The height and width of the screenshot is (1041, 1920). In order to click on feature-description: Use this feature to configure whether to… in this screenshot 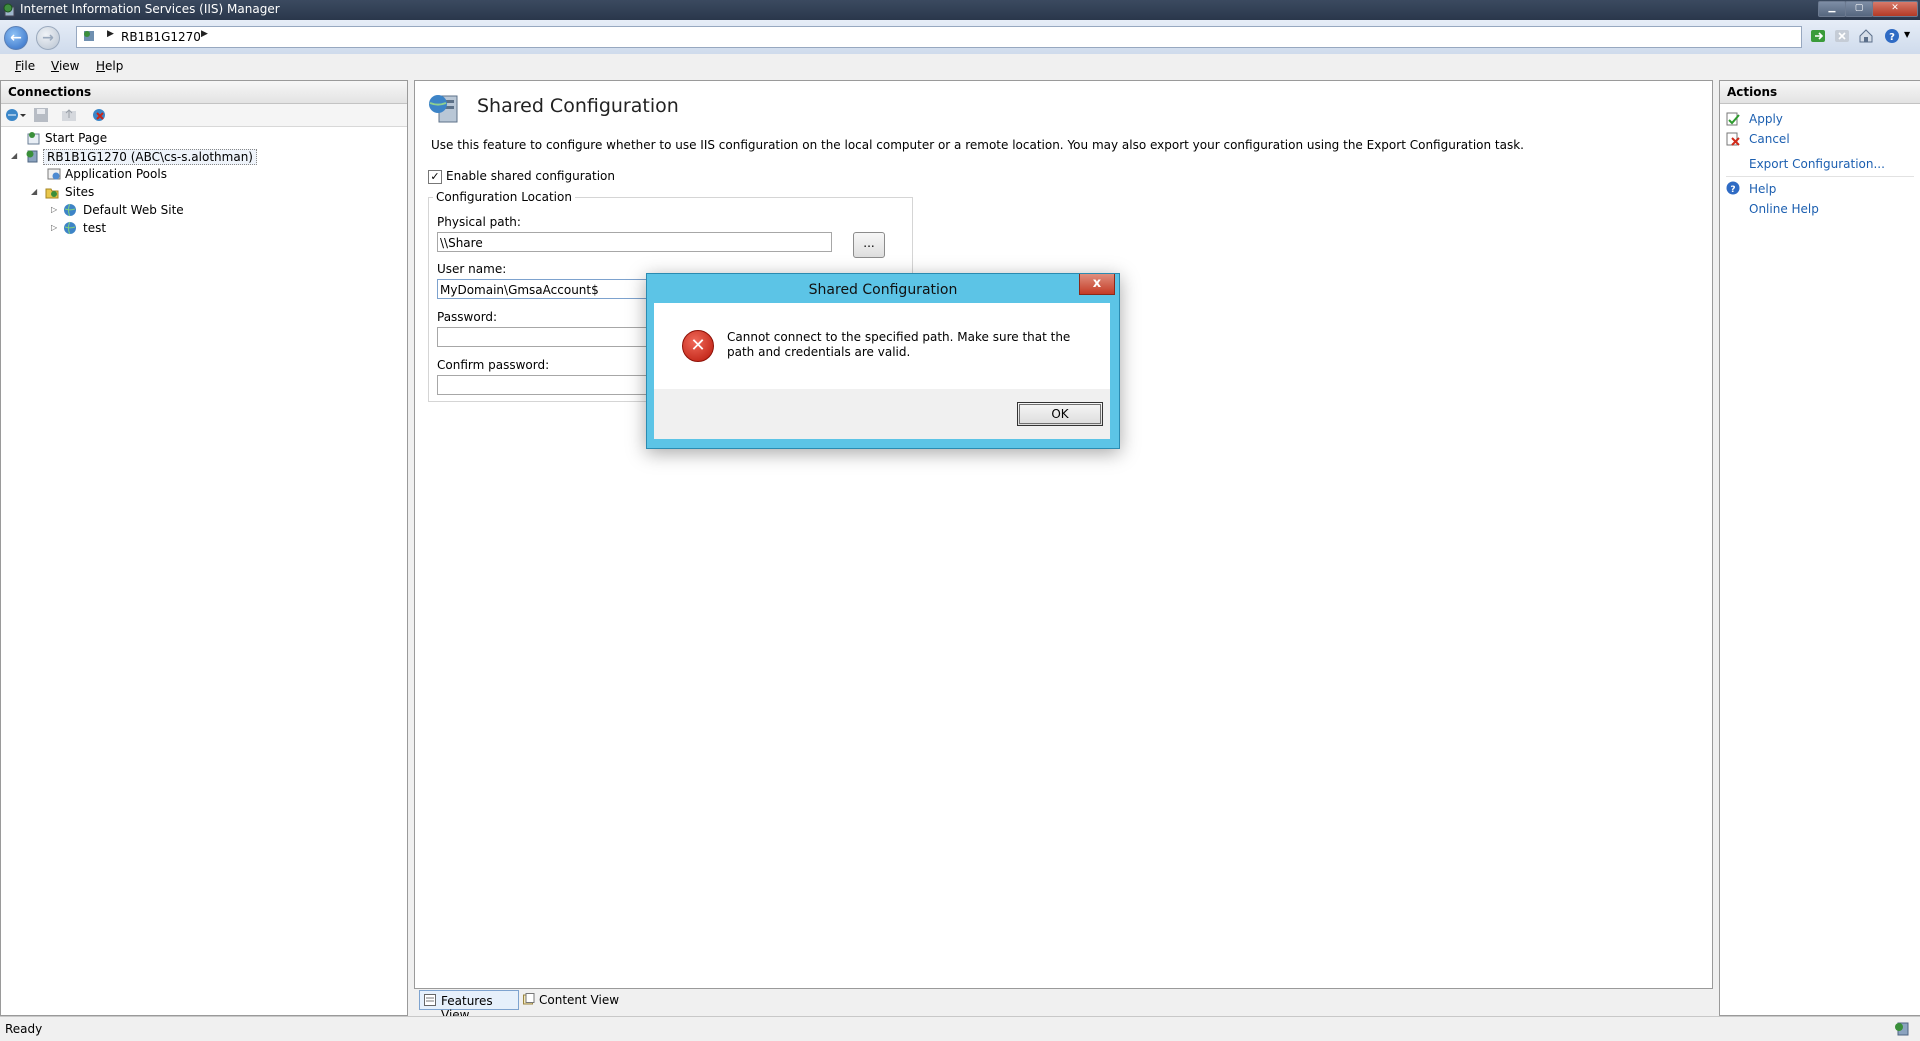, I will do `click(977, 145)`.